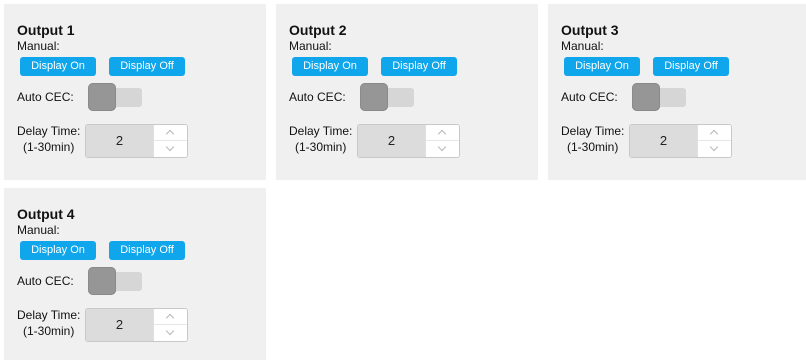  I want to click on output-title: Output 2, so click(318, 30).